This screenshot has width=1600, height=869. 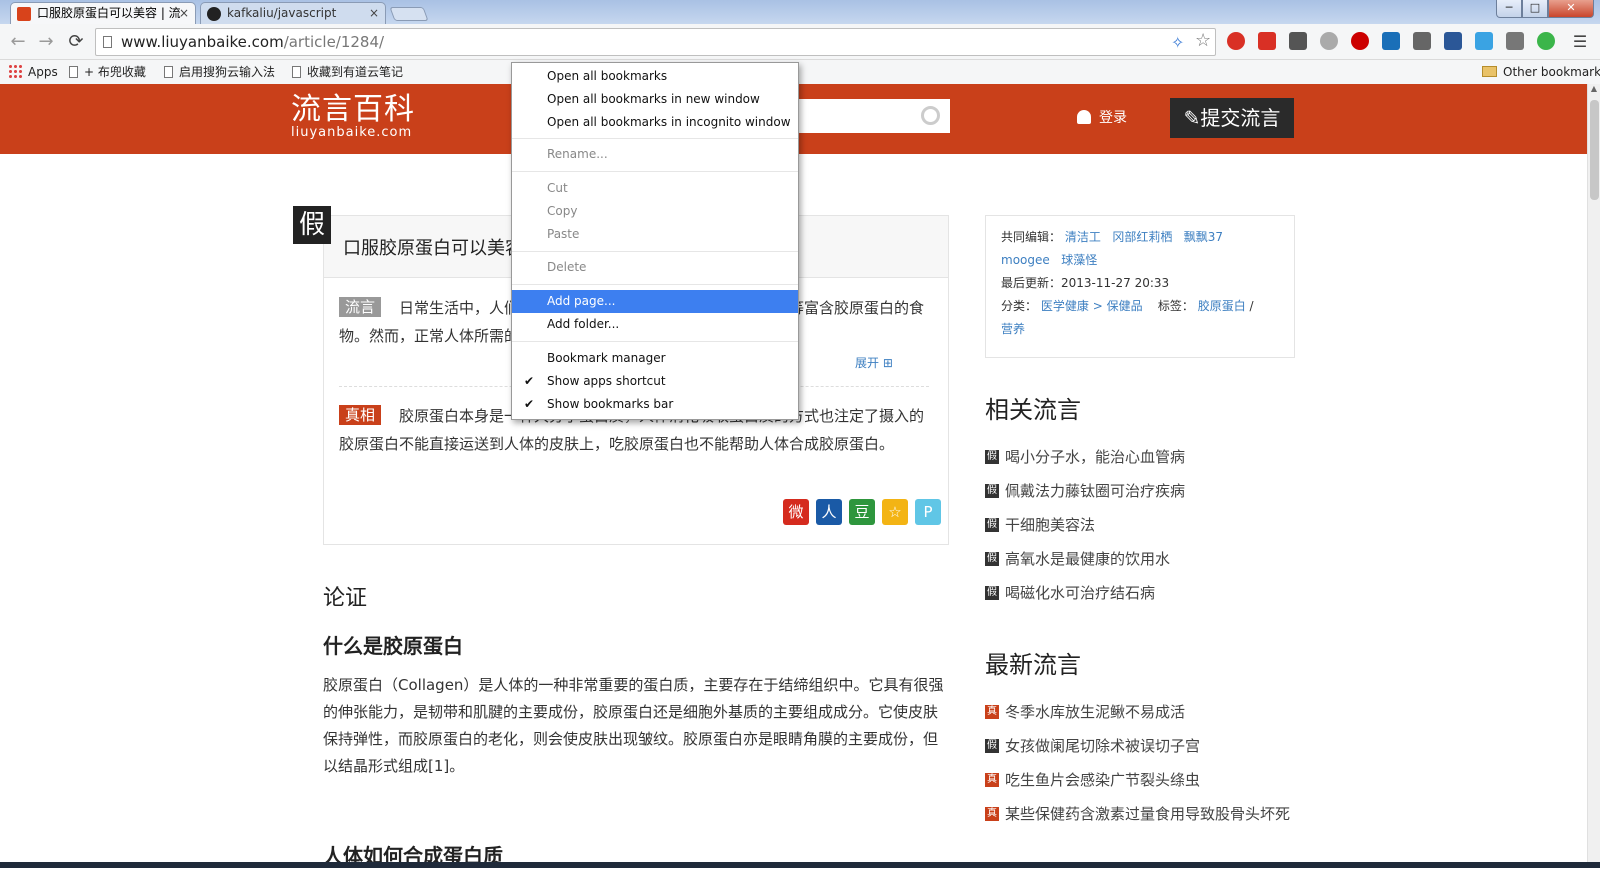 What do you see at coordinates (655, 381) in the screenshot?
I see `menu-show-apps-shortcut: ✔ Show apps shortcut` at bounding box center [655, 381].